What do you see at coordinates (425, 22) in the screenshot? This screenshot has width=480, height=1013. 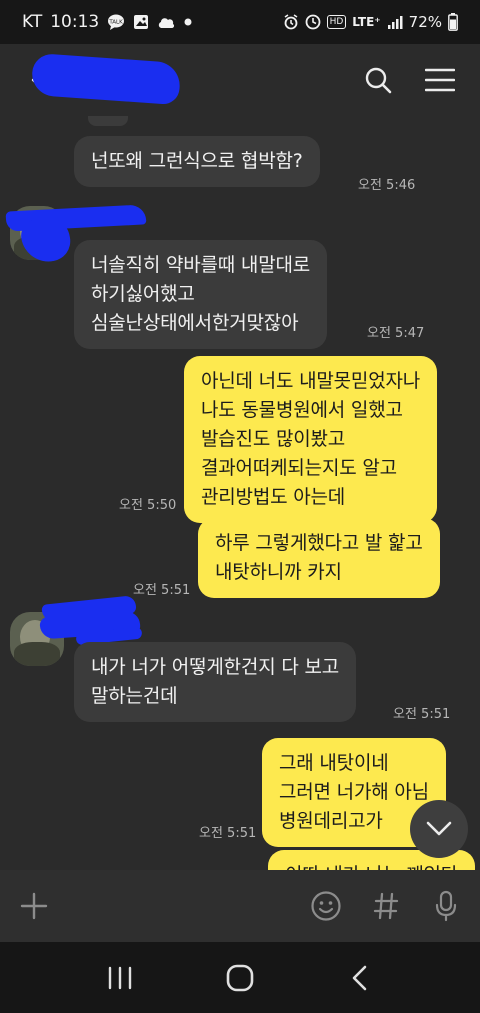 I see `battery-label: 72%` at bounding box center [425, 22].